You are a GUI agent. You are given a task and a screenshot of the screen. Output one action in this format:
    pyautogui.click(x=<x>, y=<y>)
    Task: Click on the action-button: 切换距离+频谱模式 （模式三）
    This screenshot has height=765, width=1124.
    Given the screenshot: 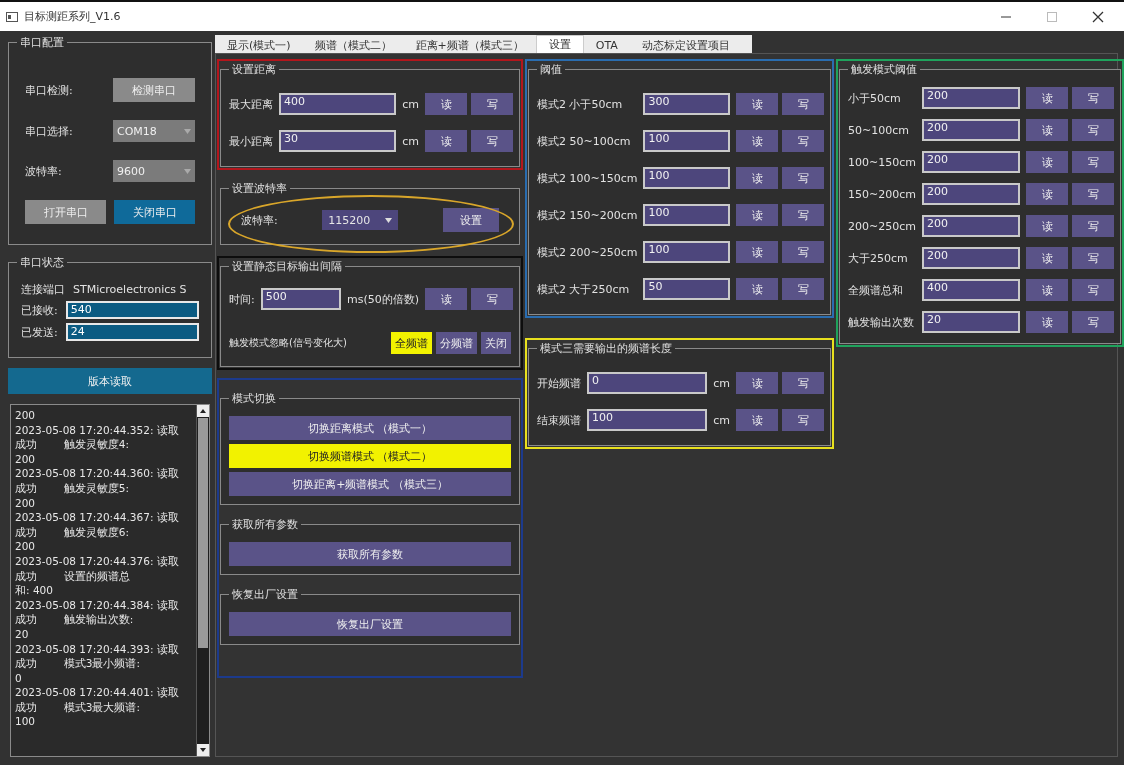 What is the action you would take?
    pyautogui.click(x=370, y=484)
    